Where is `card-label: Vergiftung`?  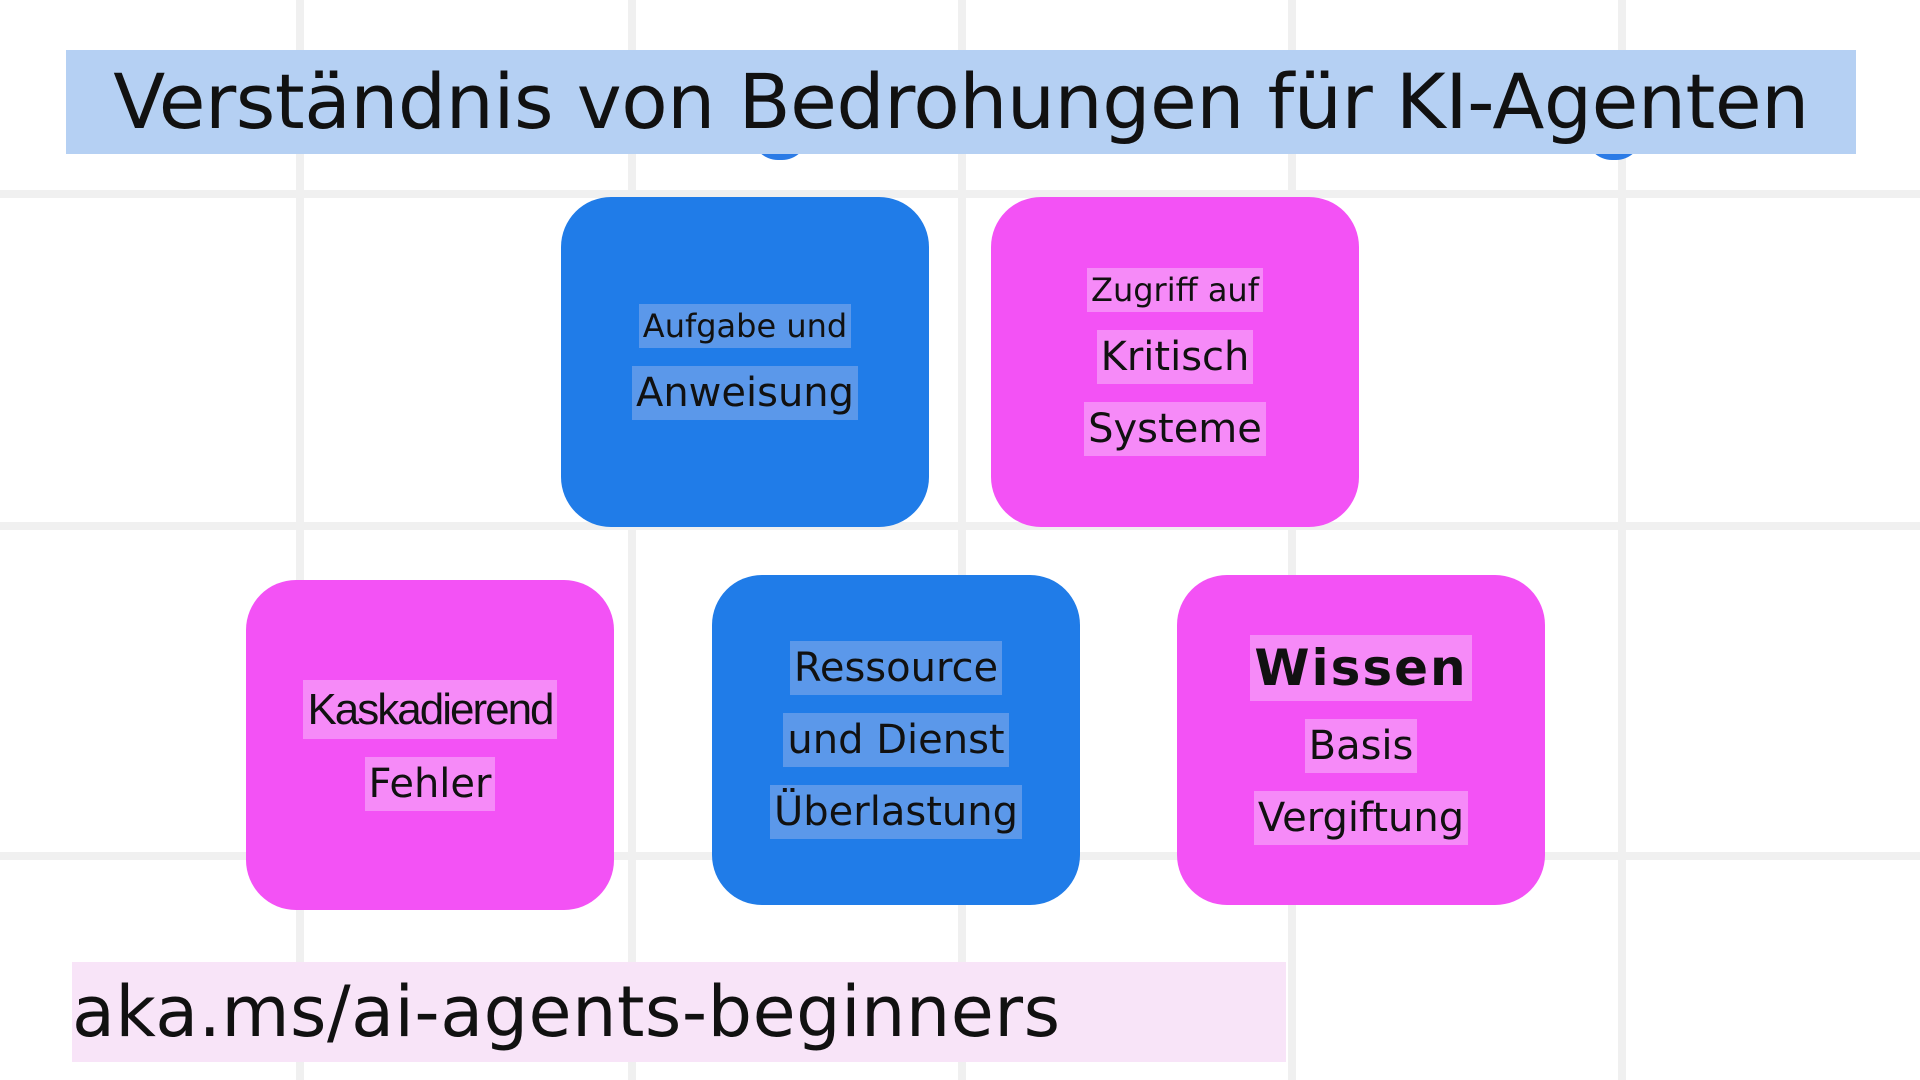 card-label: Vergiftung is located at coordinates (1361, 818).